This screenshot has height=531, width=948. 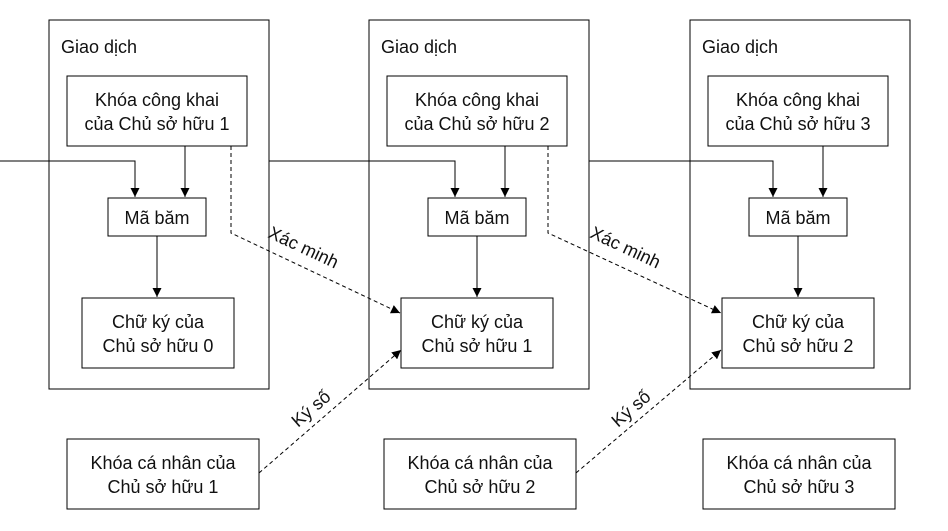 What do you see at coordinates (163, 487) in the screenshot?
I see `private-key-line-2: Chủ sở hữu 1` at bounding box center [163, 487].